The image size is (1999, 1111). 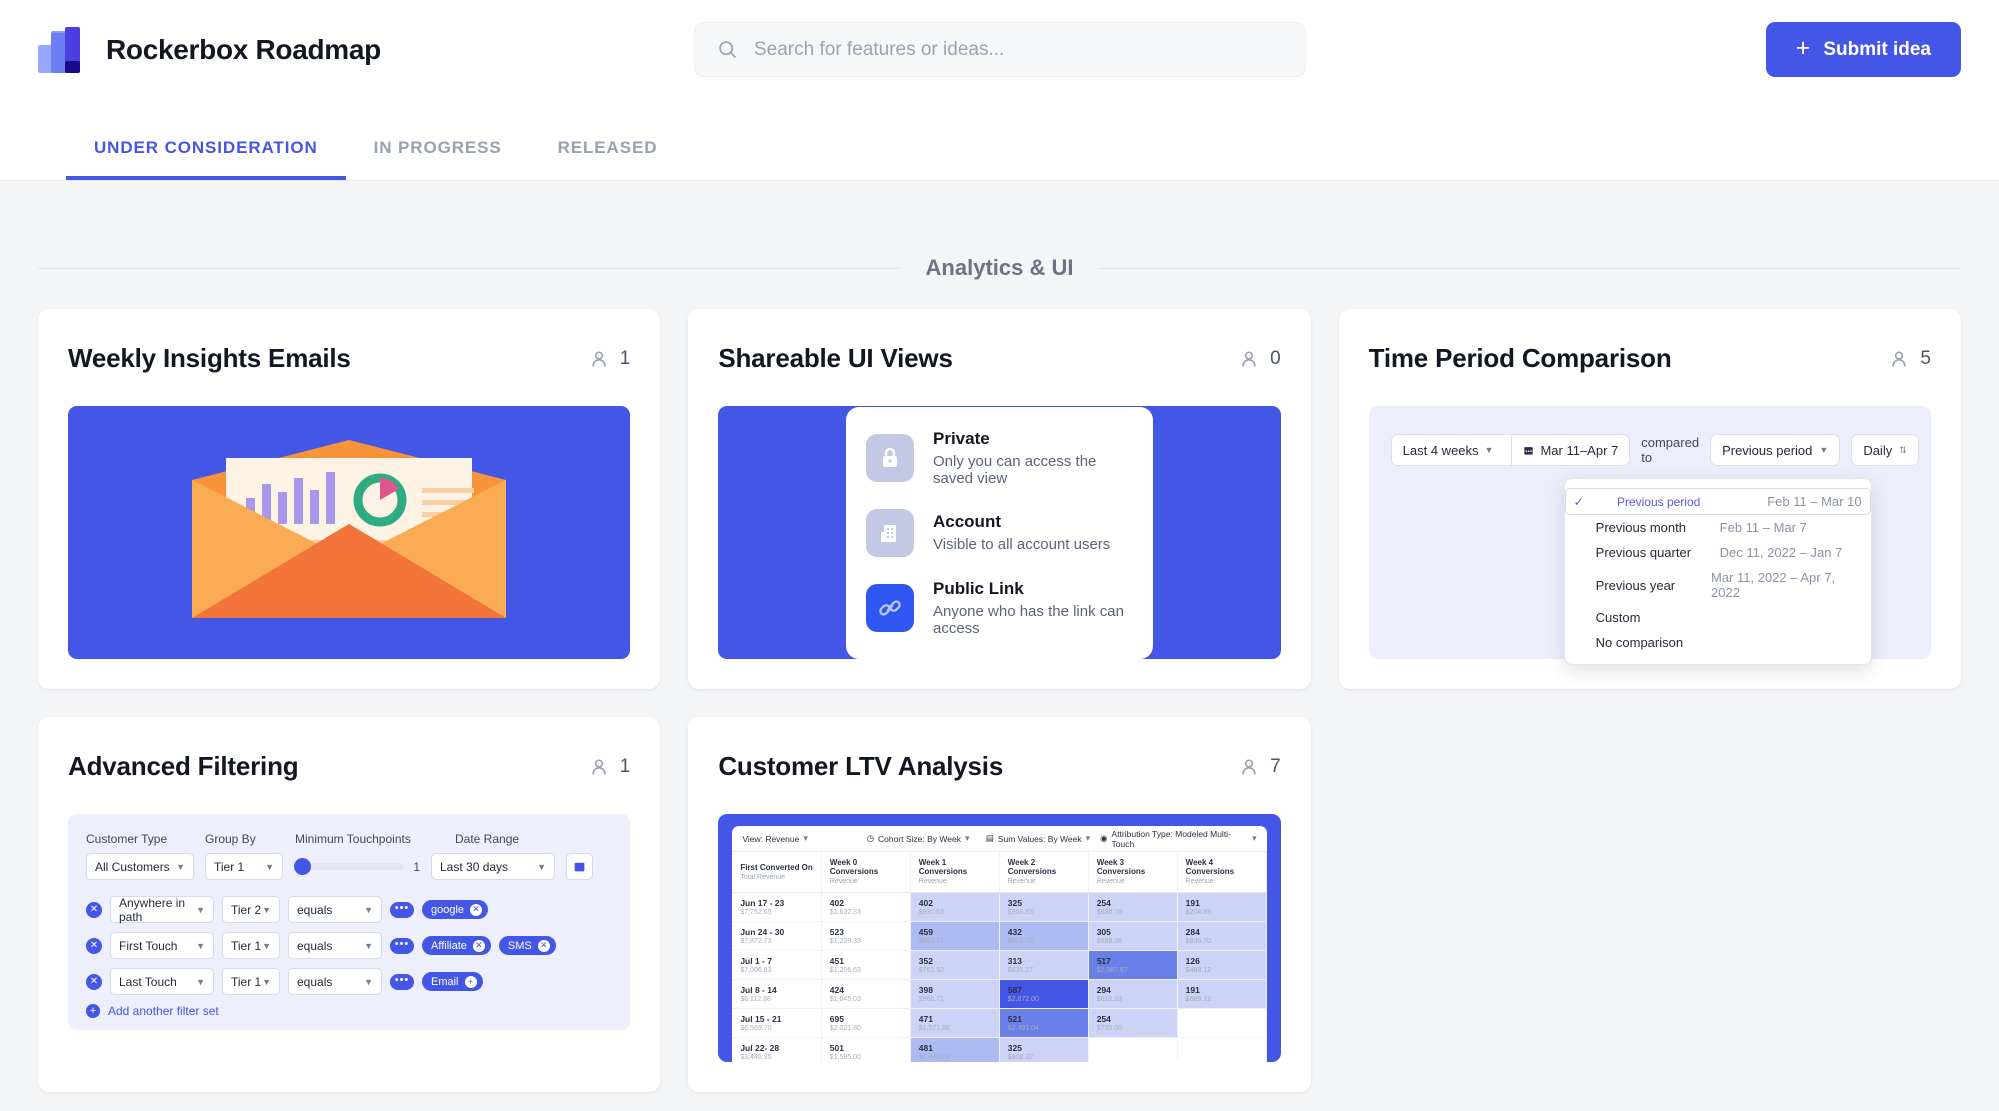 What do you see at coordinates (1718, 642) in the screenshot?
I see `dropdown-item-no-comparison: No comparison` at bounding box center [1718, 642].